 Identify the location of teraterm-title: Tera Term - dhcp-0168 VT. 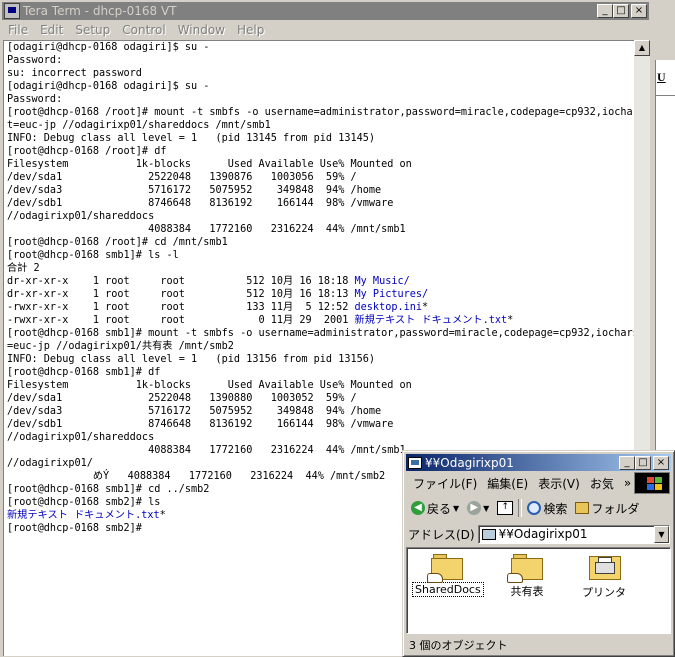
(100, 11).